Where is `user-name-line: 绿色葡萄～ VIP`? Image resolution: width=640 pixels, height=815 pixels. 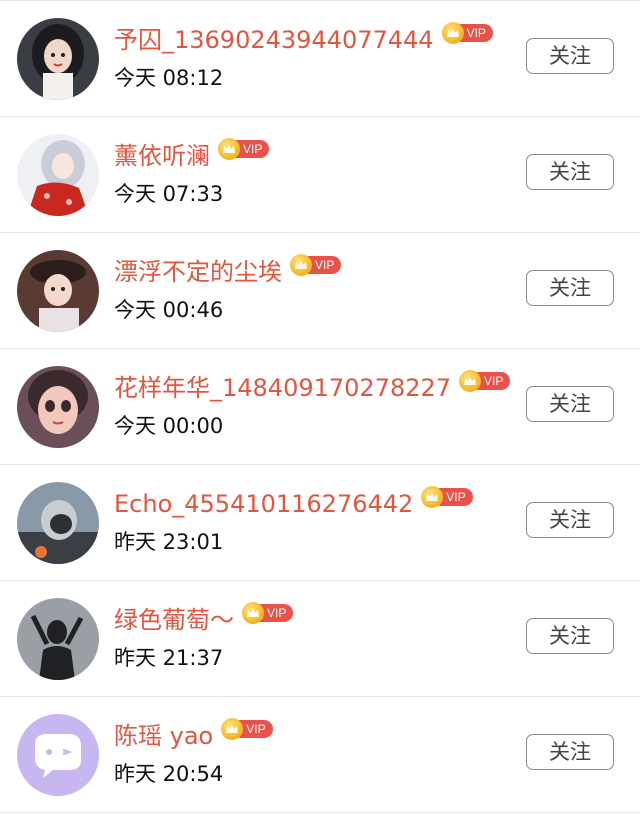 user-name-line: 绿色葡萄～ VIP is located at coordinates (204, 619).